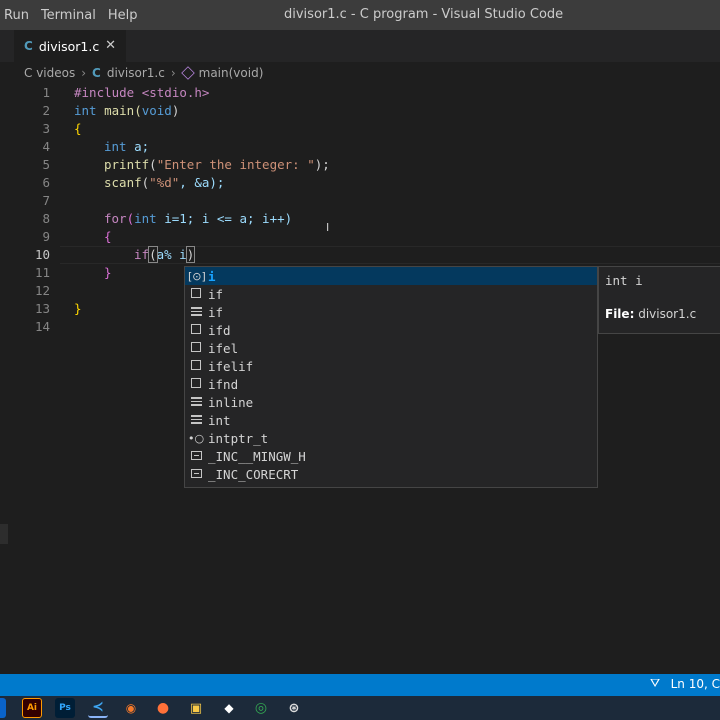  What do you see at coordinates (257, 456) in the screenshot?
I see `suggestion-label: _INC__MINGW_H` at bounding box center [257, 456].